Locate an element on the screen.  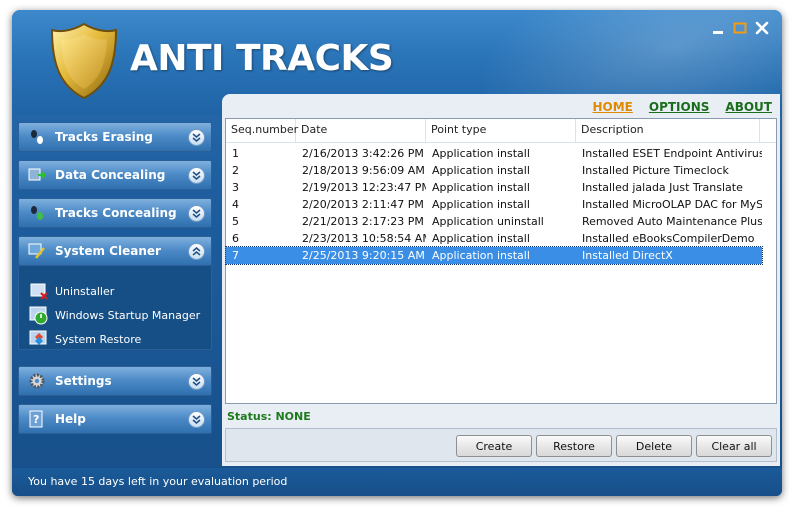
column-header-date: Date is located at coordinates (361, 131).